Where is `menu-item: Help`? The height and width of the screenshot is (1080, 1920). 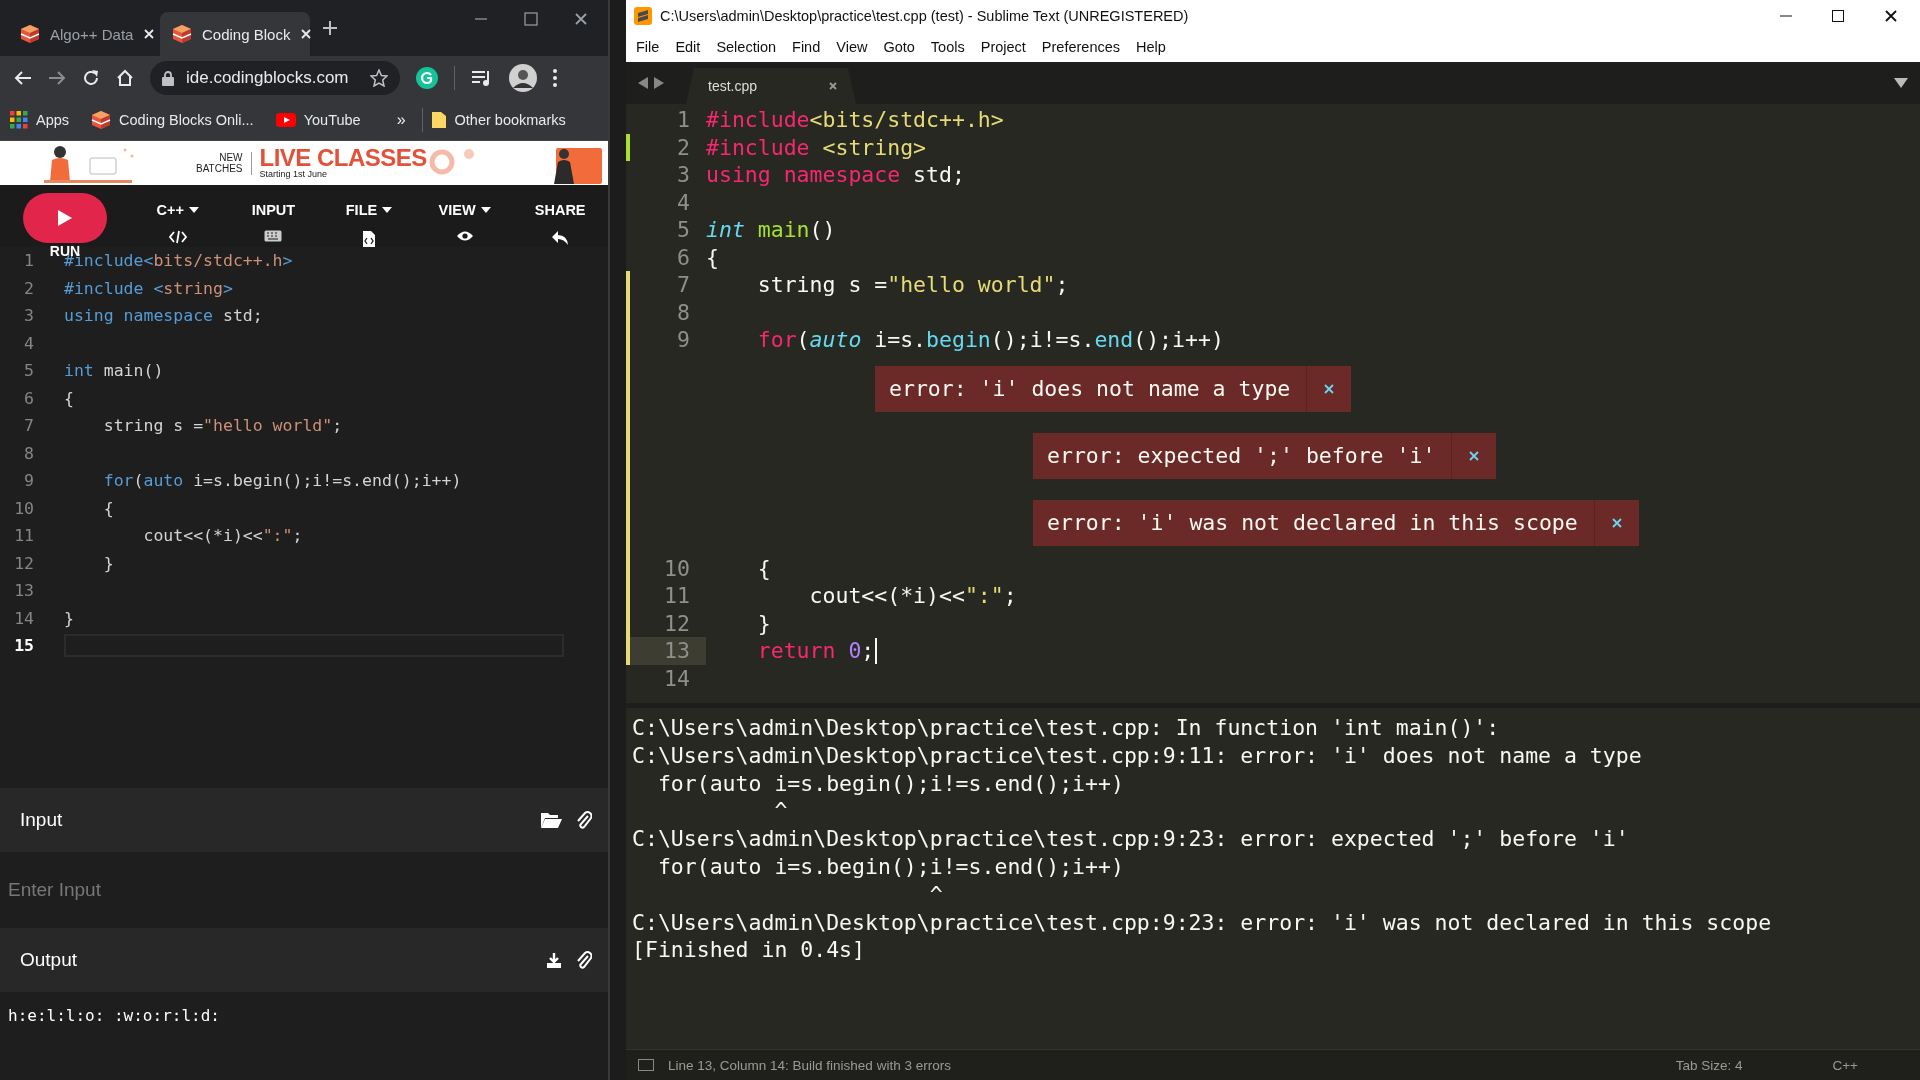 menu-item: Help is located at coordinates (1151, 47).